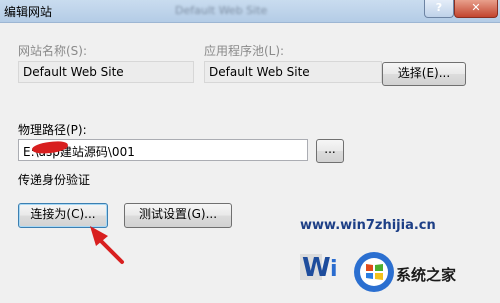 This screenshot has height=303, width=500. Describe the element at coordinates (426, 275) in the screenshot. I see `watermark-brand: 系统之家` at that location.